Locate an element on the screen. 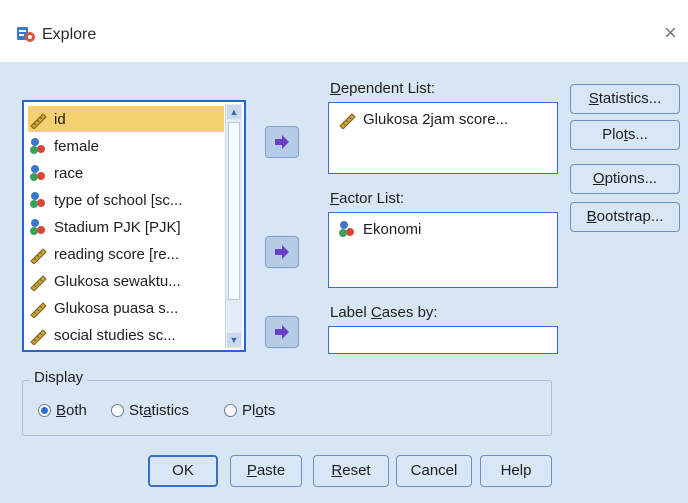  variable-item-female: female is located at coordinates (126, 146).